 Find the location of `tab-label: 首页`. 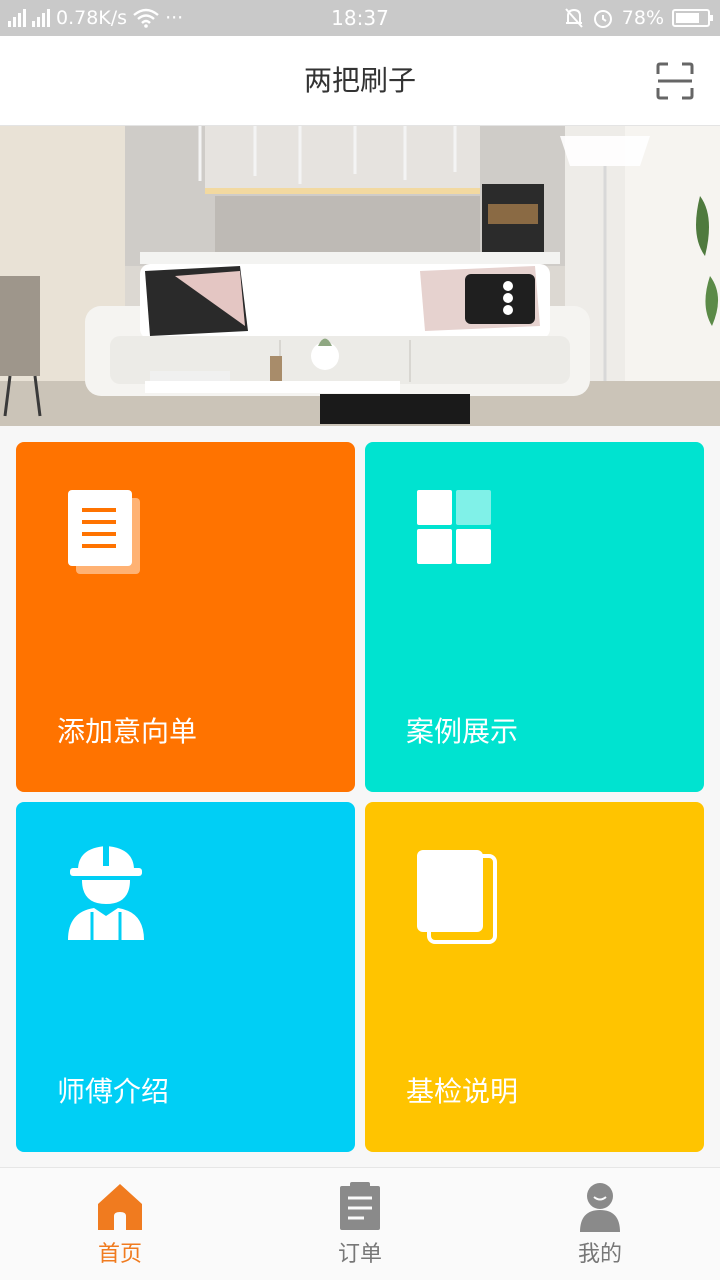

tab-label: 首页 is located at coordinates (119, 1254).